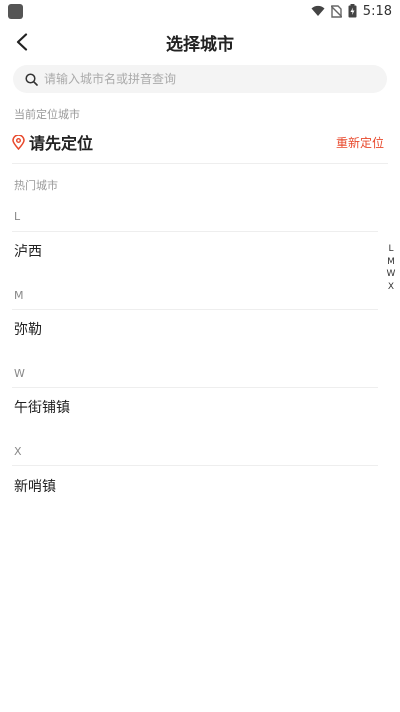 This screenshot has width=400, height=712. What do you see at coordinates (19, 295) in the screenshot?
I see `letter-header-m: M` at bounding box center [19, 295].